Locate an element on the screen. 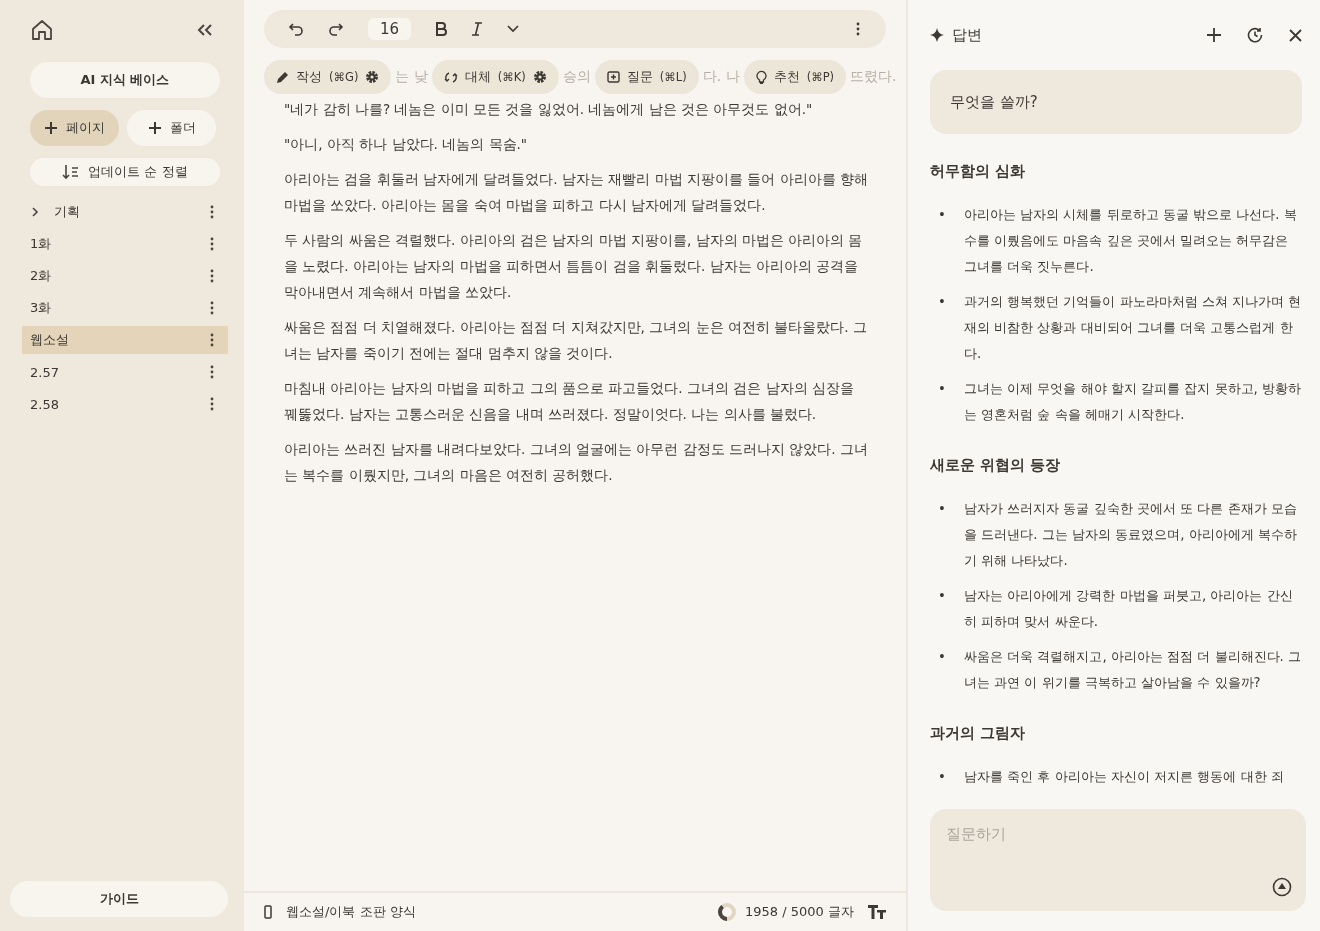  answer-bullet: 싸움은 더욱 격렬해지고, 아리아는 점점 더 불리해진다. 그녀는 과연 이 위기를 극복하고 살아남을 수 있을까? is located at coordinates (1133, 670).